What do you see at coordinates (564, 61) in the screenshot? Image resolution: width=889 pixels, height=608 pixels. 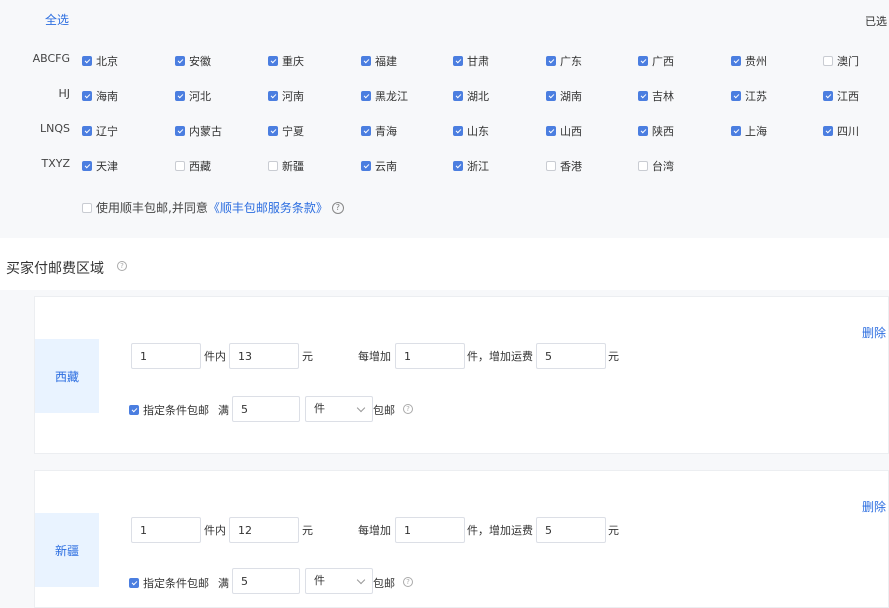 I see `province-option: 广东` at bounding box center [564, 61].